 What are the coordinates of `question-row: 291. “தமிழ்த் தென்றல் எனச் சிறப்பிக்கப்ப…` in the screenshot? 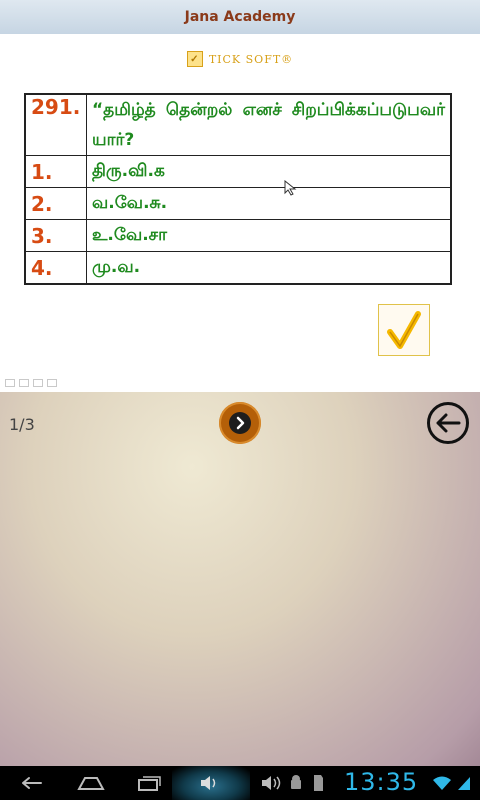 It's located at (238, 124).